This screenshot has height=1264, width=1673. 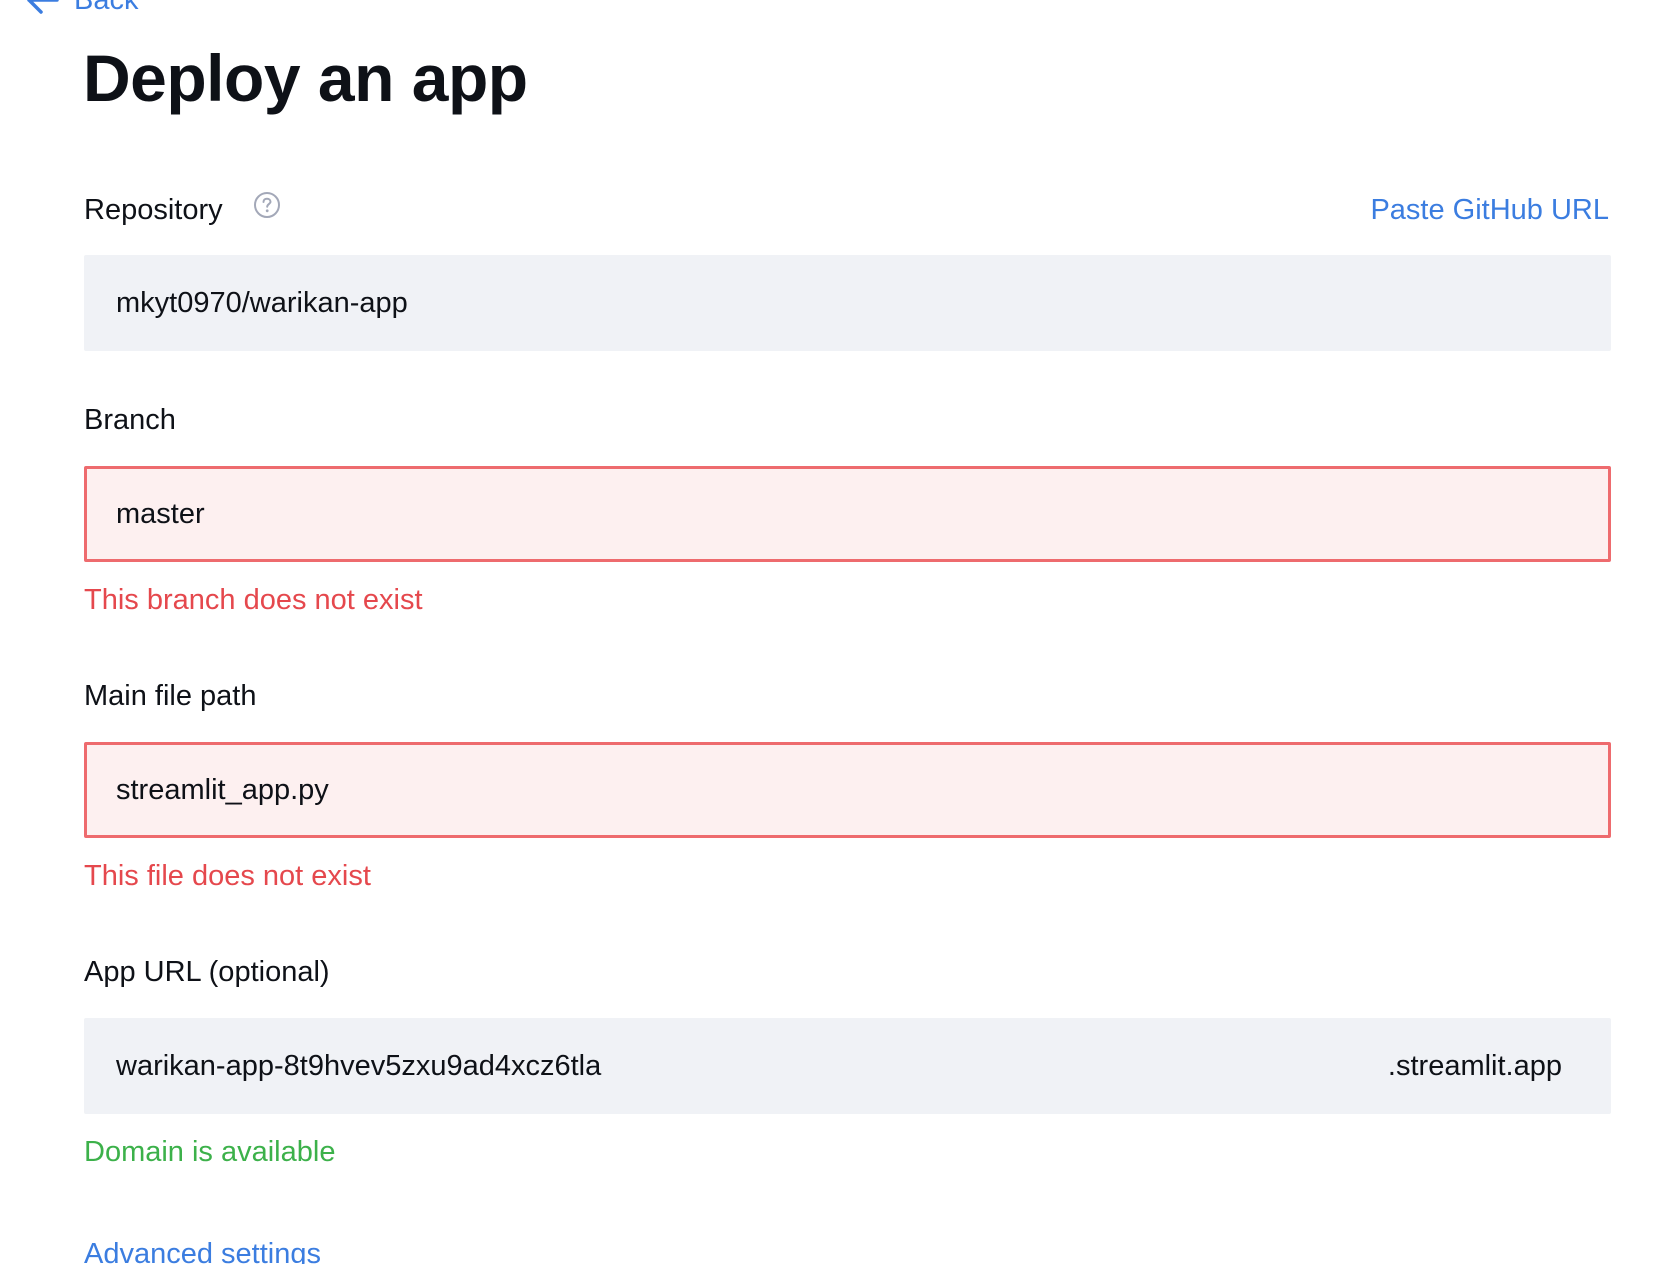 I want to click on branch-input: master, so click(x=847, y=514).